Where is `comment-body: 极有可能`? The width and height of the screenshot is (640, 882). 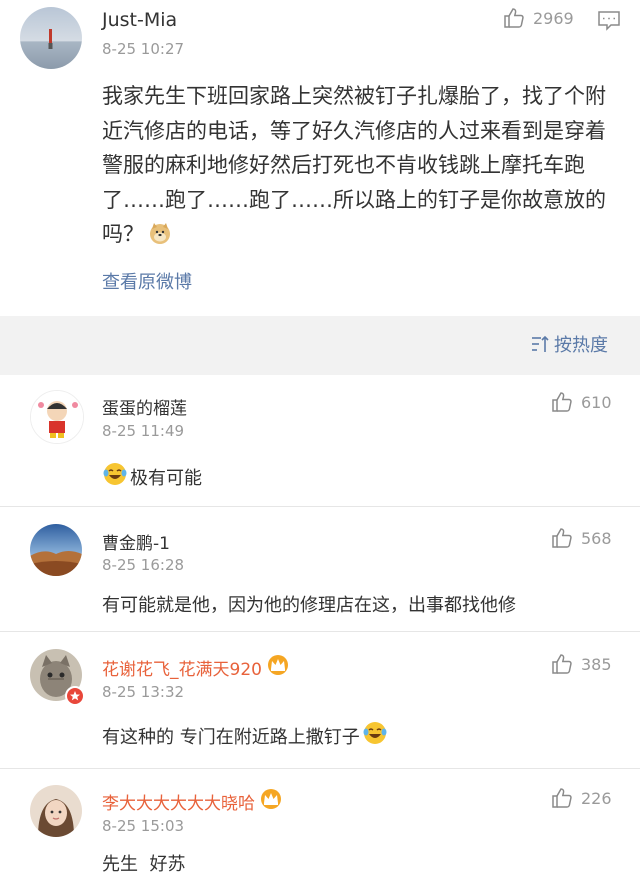 comment-body: 极有可能 is located at coordinates (166, 478).